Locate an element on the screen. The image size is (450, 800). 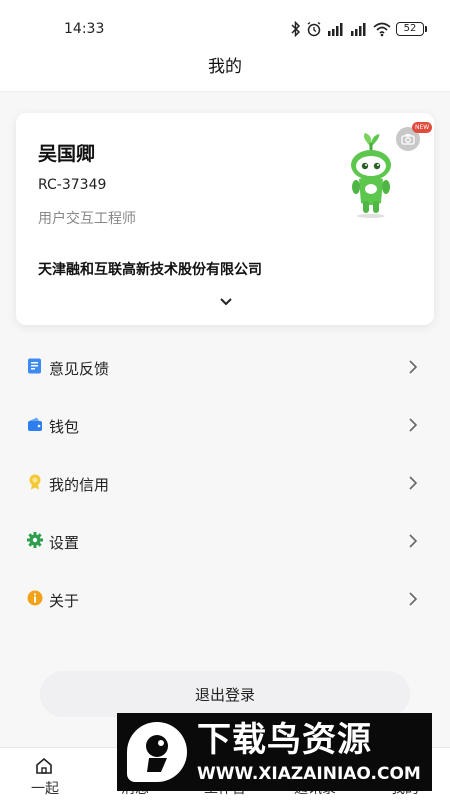
page-header: 我的 is located at coordinates (225, 72).